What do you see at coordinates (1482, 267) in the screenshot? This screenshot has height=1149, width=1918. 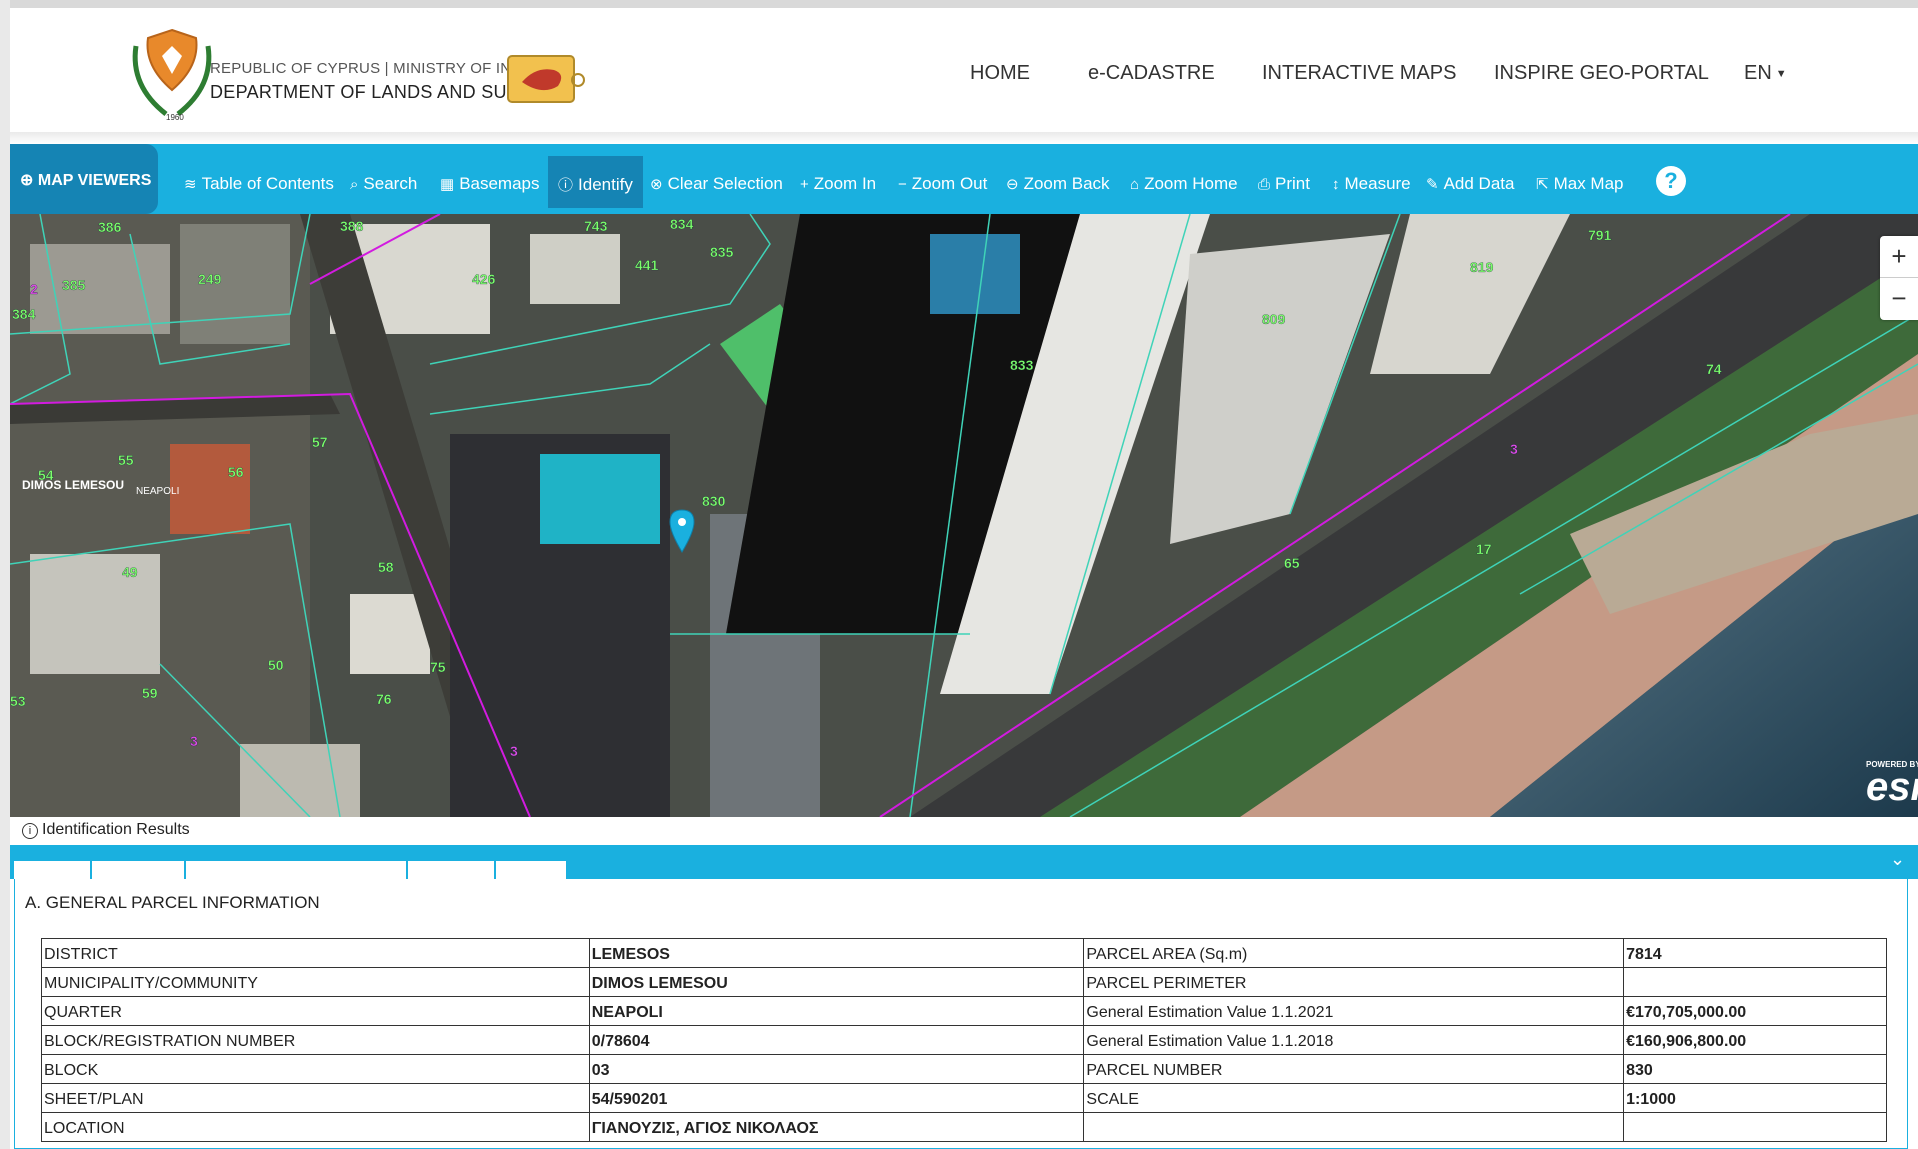 I see `parcel-label: 819` at bounding box center [1482, 267].